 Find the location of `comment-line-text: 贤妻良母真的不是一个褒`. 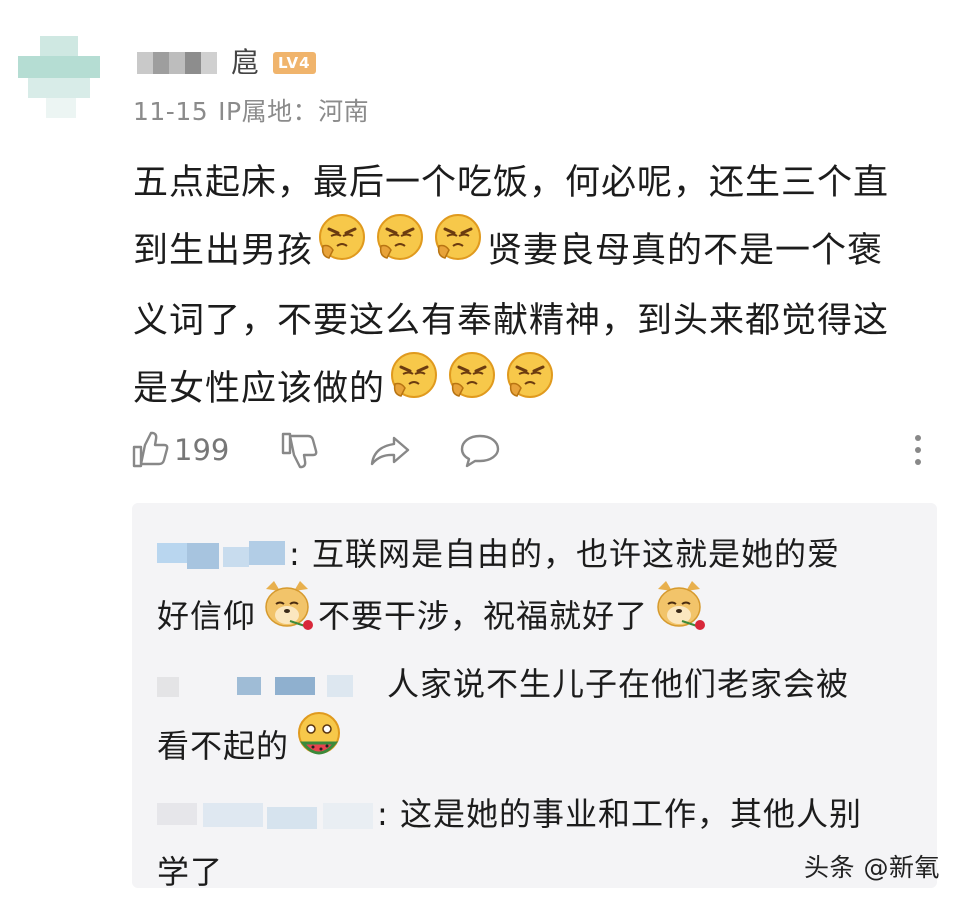

comment-line-text: 贤妻良母真的不是一个褒 is located at coordinates (685, 251).